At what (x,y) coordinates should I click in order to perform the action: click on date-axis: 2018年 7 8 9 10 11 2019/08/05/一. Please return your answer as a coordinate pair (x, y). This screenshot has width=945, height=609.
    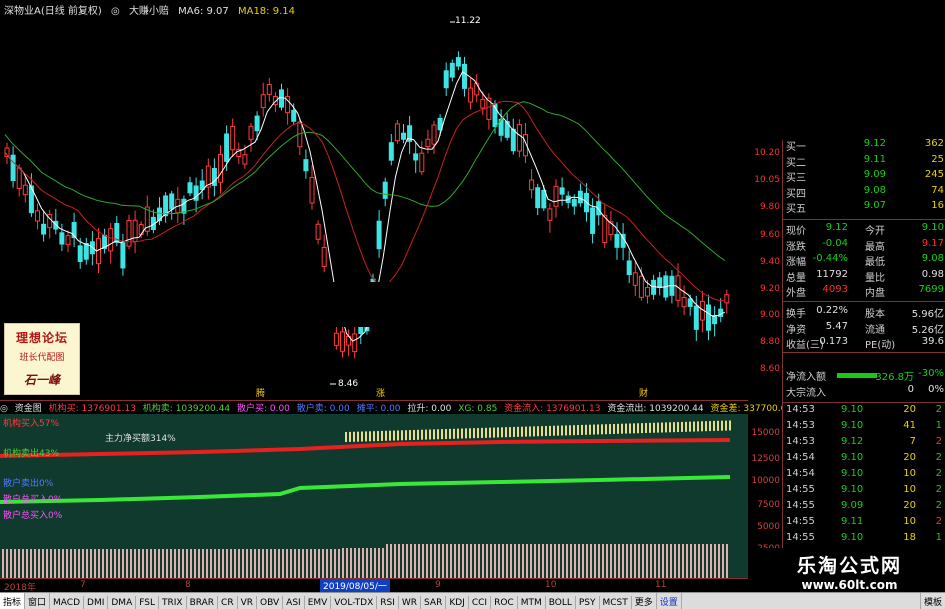
    Looking at the image, I should click on (374, 585).